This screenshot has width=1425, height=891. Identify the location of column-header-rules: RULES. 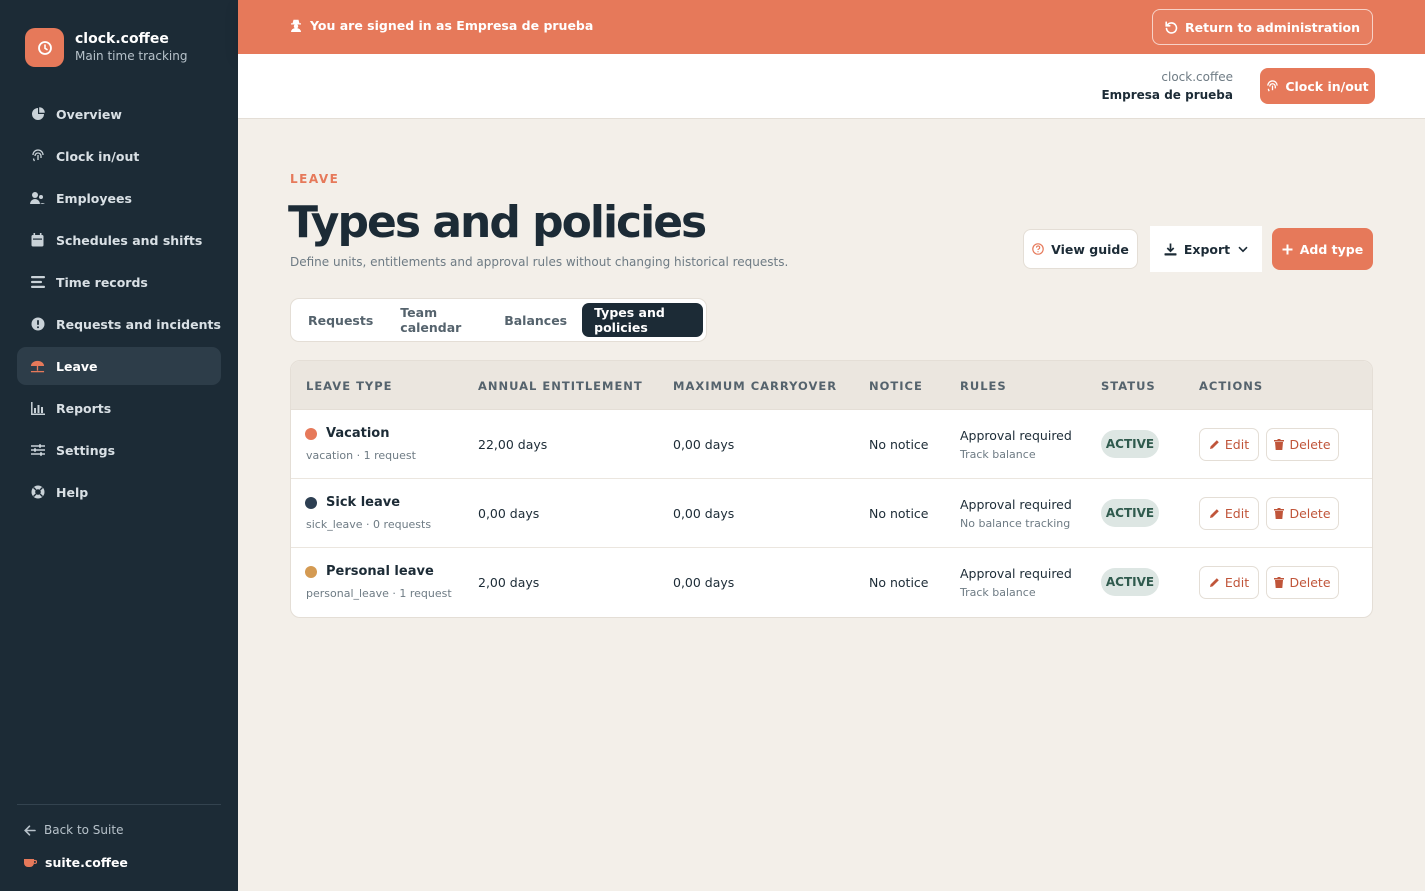
(983, 386).